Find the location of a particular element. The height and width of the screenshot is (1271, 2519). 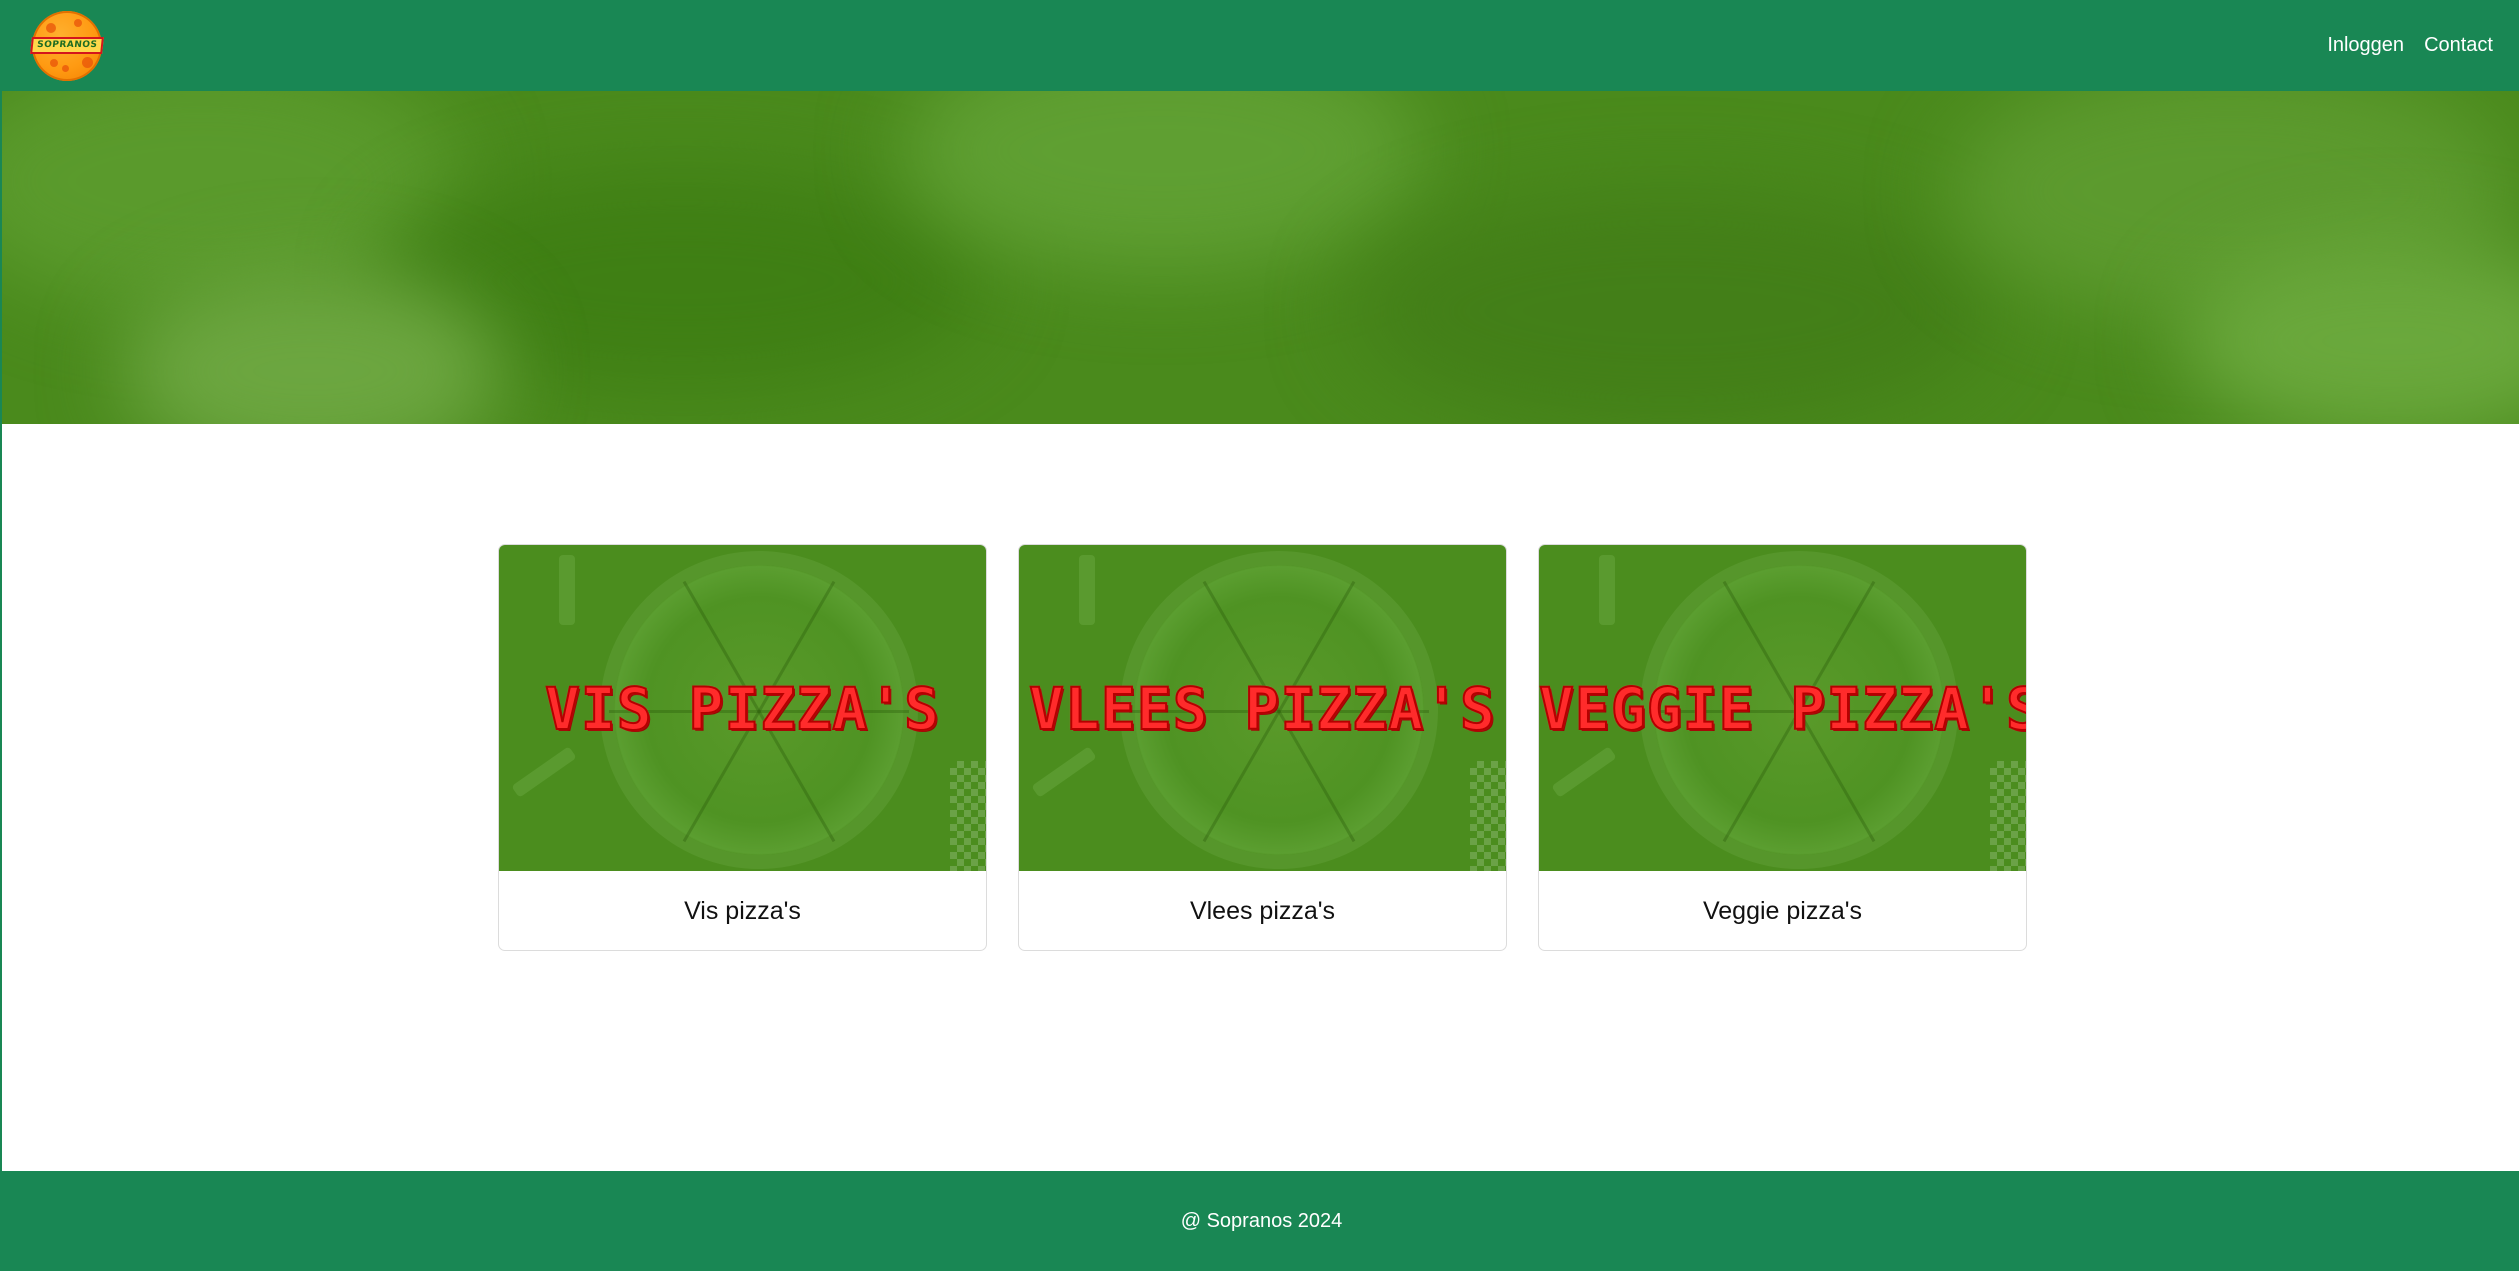

footer-copyright: @ Sopranos 2024 is located at coordinates (1261, 1220).